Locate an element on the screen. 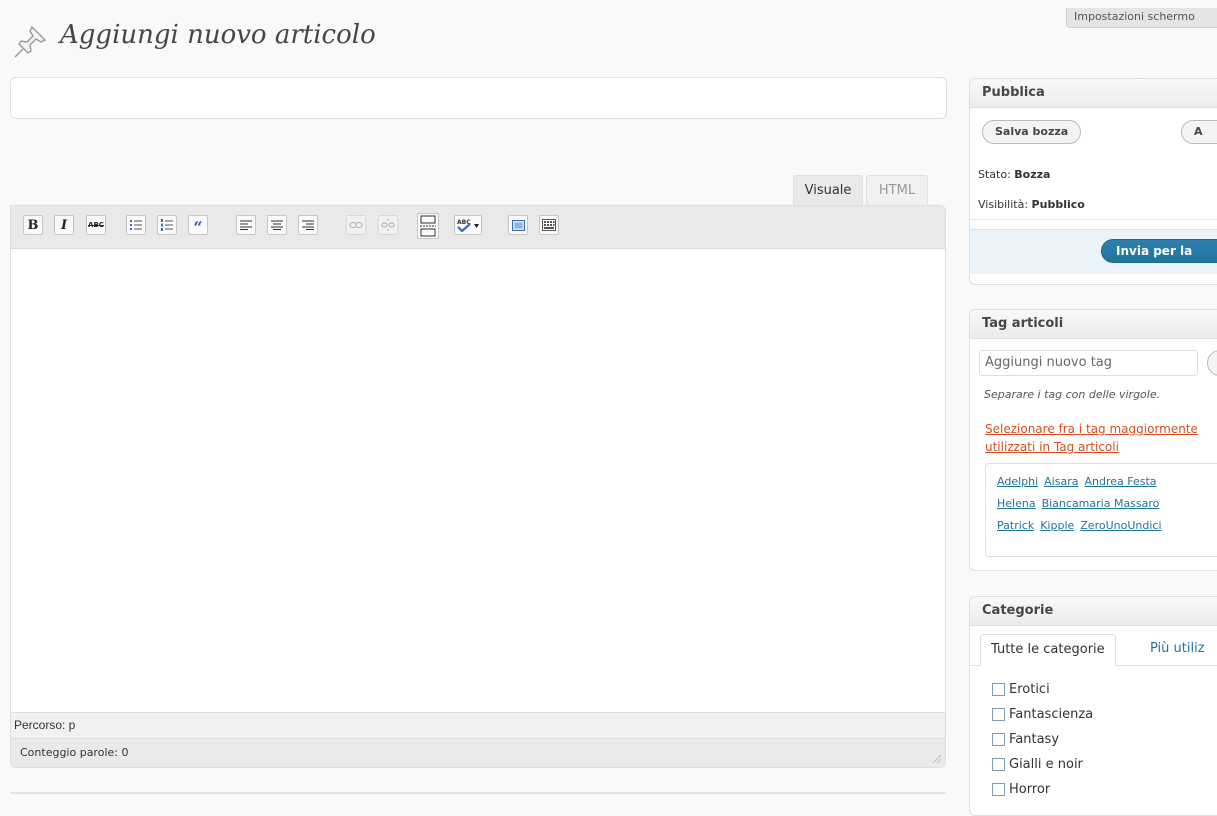 This screenshot has width=1217, height=816. tab-html: HTML is located at coordinates (897, 190).